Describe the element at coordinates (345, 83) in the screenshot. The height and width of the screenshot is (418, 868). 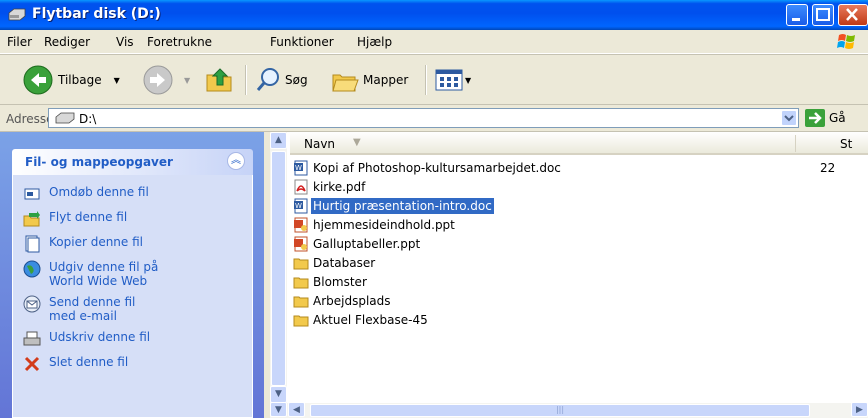
I see `folders-icon` at that location.